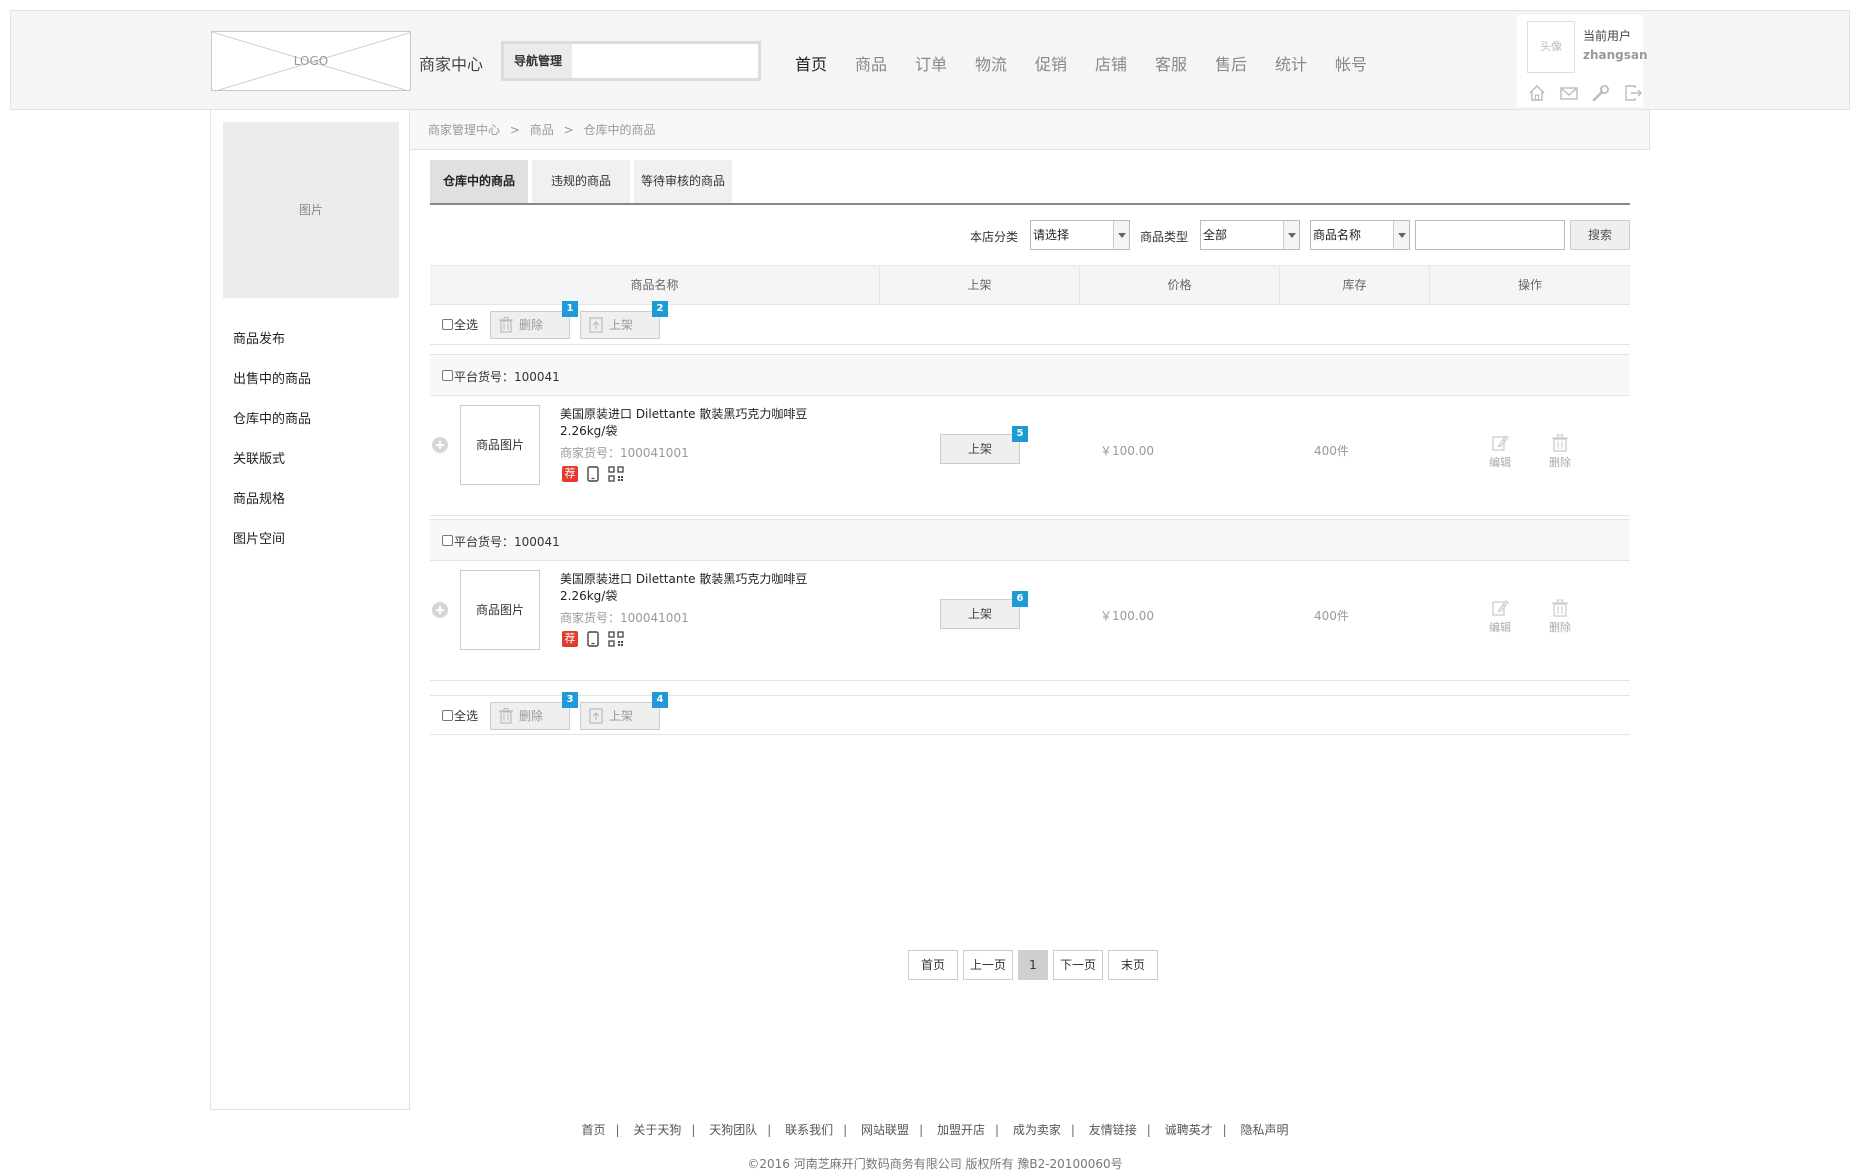 The image size is (1870, 1171). What do you see at coordinates (1360, 235) in the screenshot?
I see `field-select: 商品名称` at bounding box center [1360, 235].